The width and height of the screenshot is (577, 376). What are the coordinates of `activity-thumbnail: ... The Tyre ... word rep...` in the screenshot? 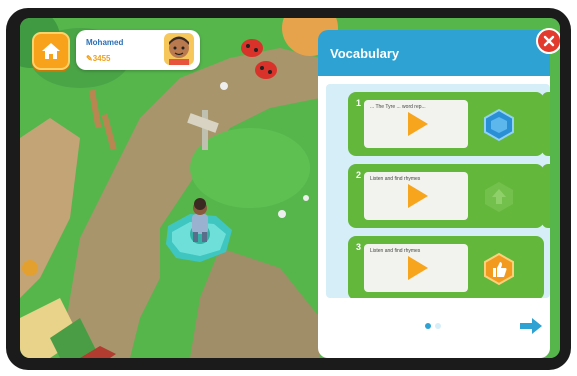 It's located at (416, 124).